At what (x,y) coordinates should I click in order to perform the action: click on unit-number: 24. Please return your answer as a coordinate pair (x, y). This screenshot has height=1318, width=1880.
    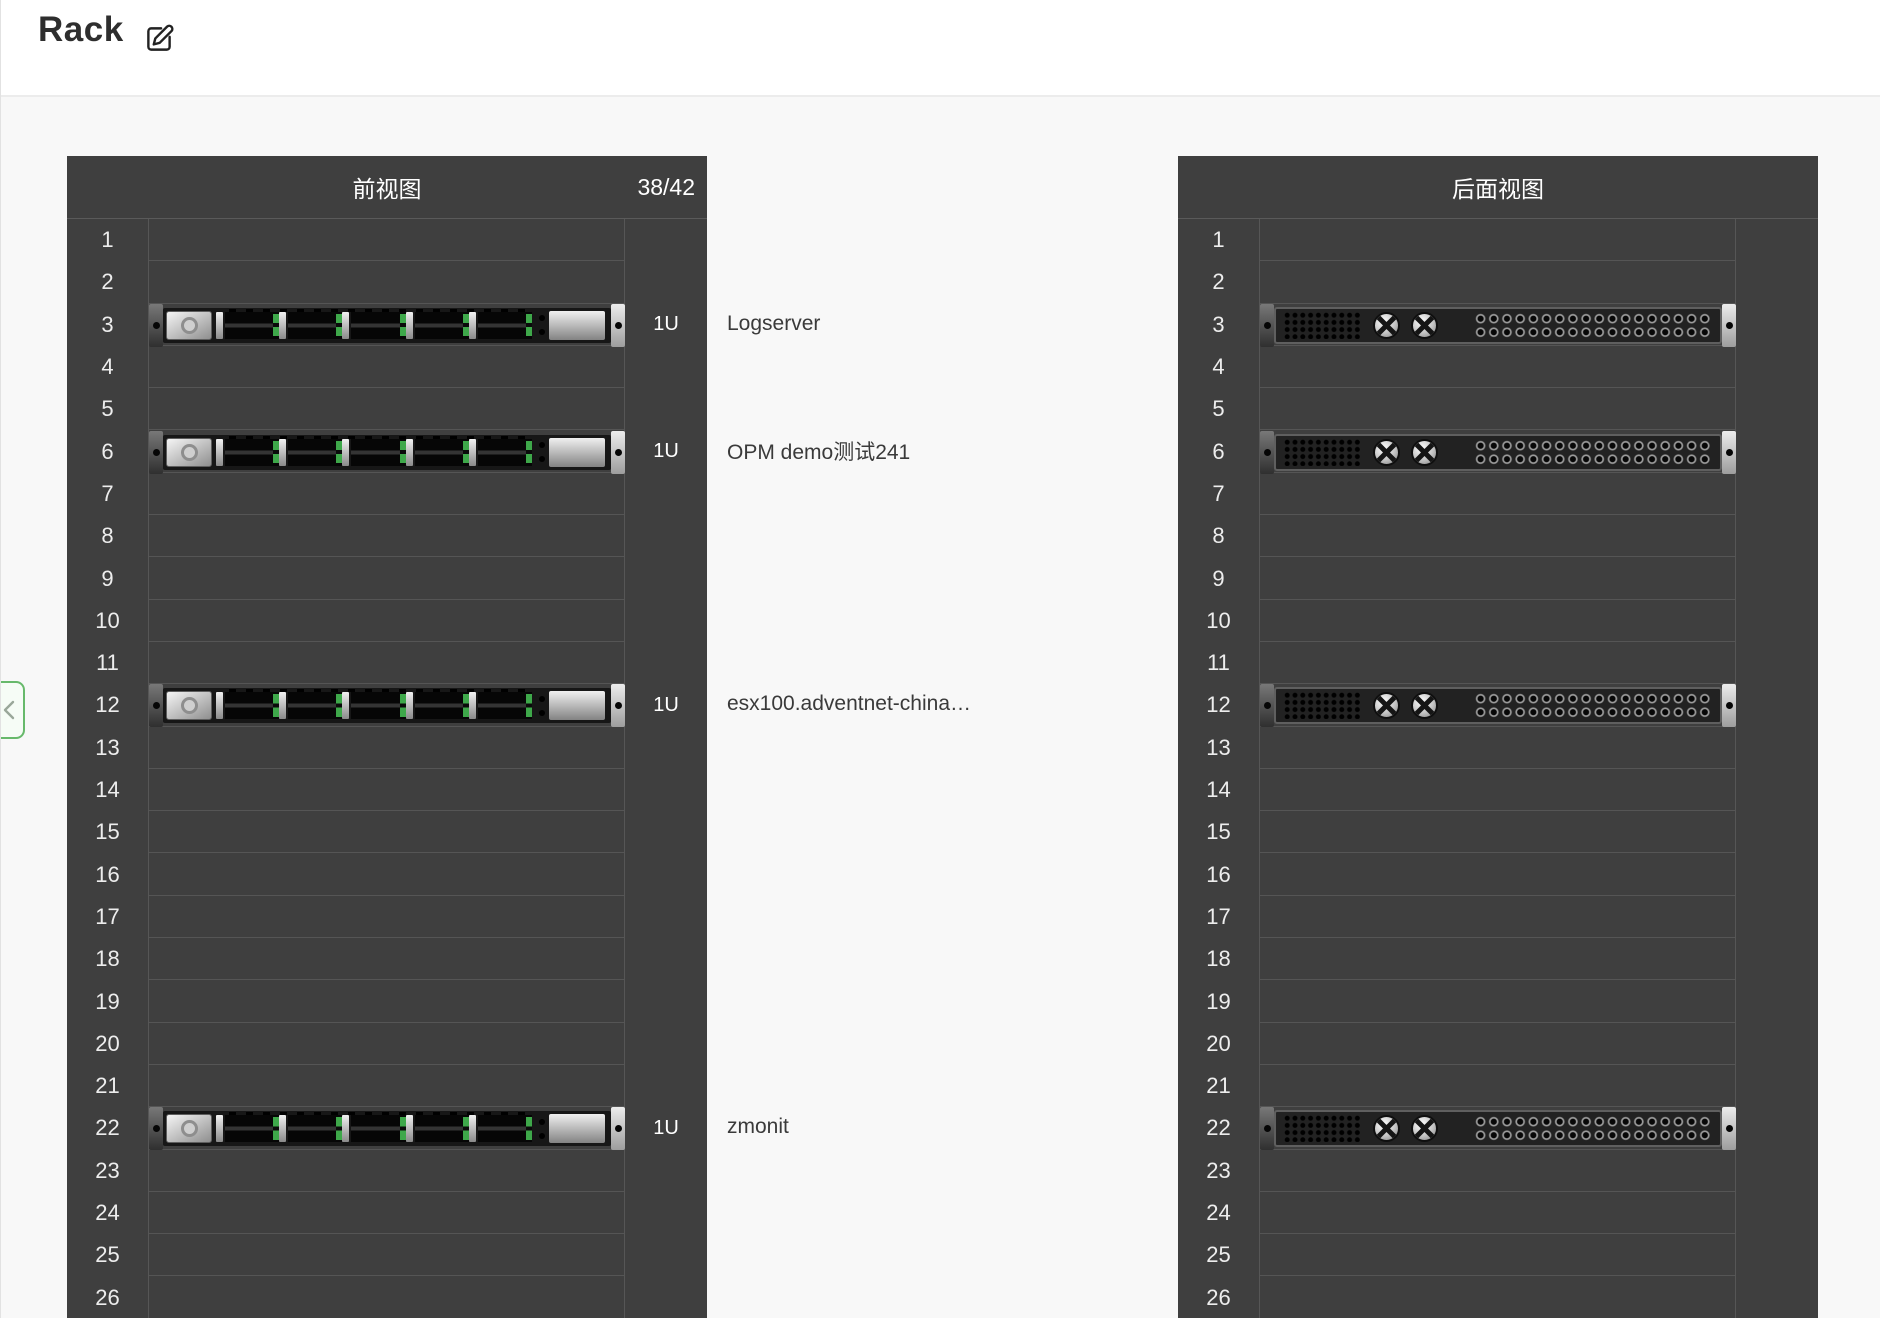
    Looking at the image, I should click on (107, 1213).